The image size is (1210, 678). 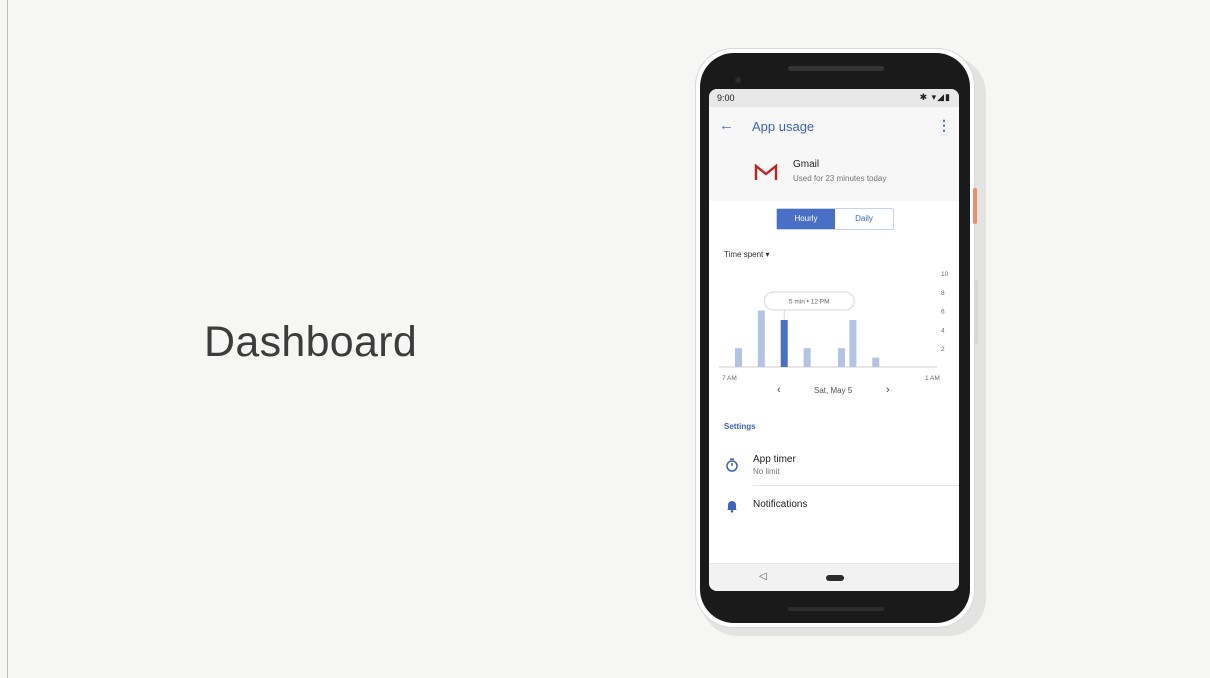 I want to click on phone-speaker-top, so click(x=836, y=68).